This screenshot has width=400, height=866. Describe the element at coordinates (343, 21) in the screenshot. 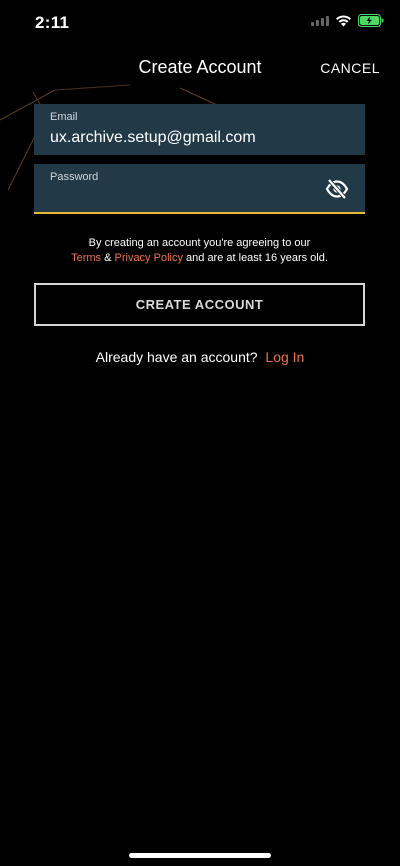

I see `wifi-icon` at that location.